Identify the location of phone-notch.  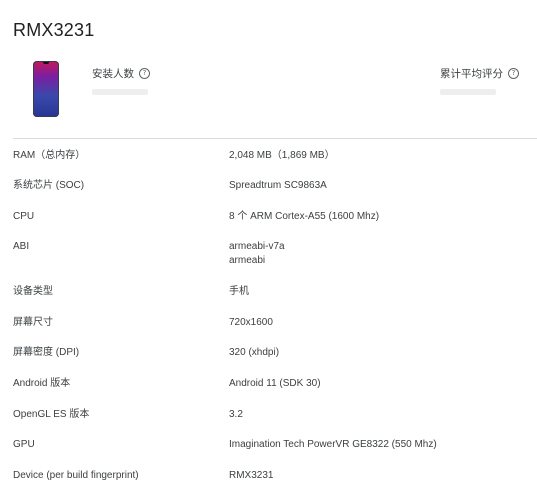
(46, 63).